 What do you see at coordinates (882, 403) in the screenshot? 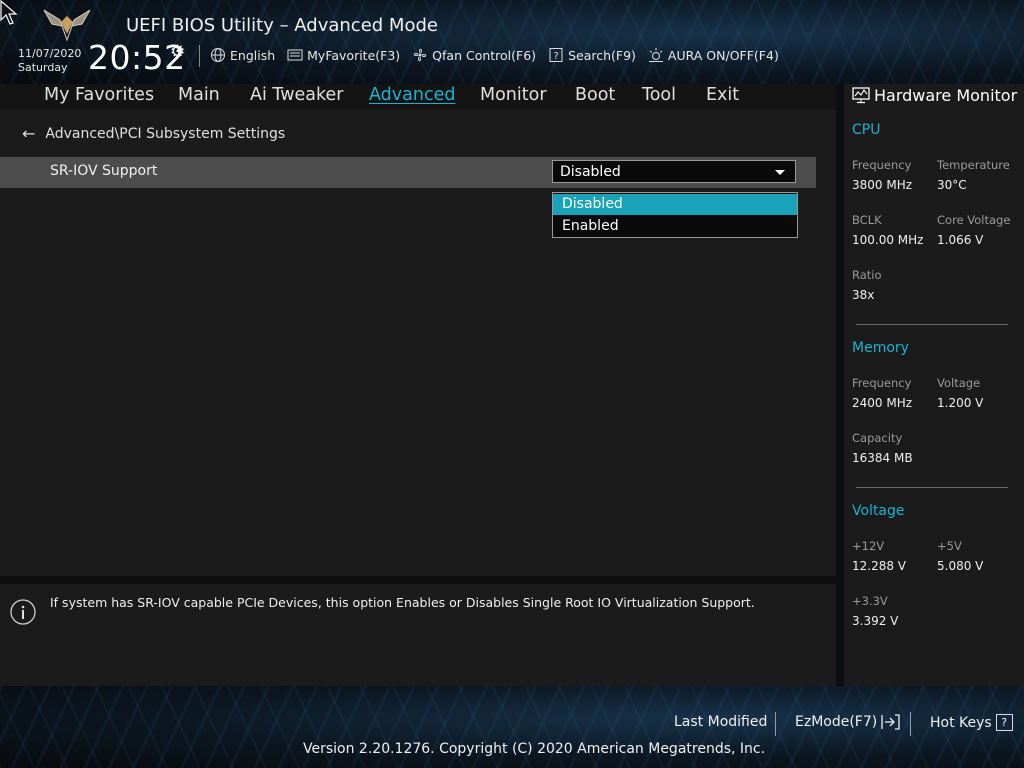
I see `memory-frequency-value: 2400 MHz` at bounding box center [882, 403].